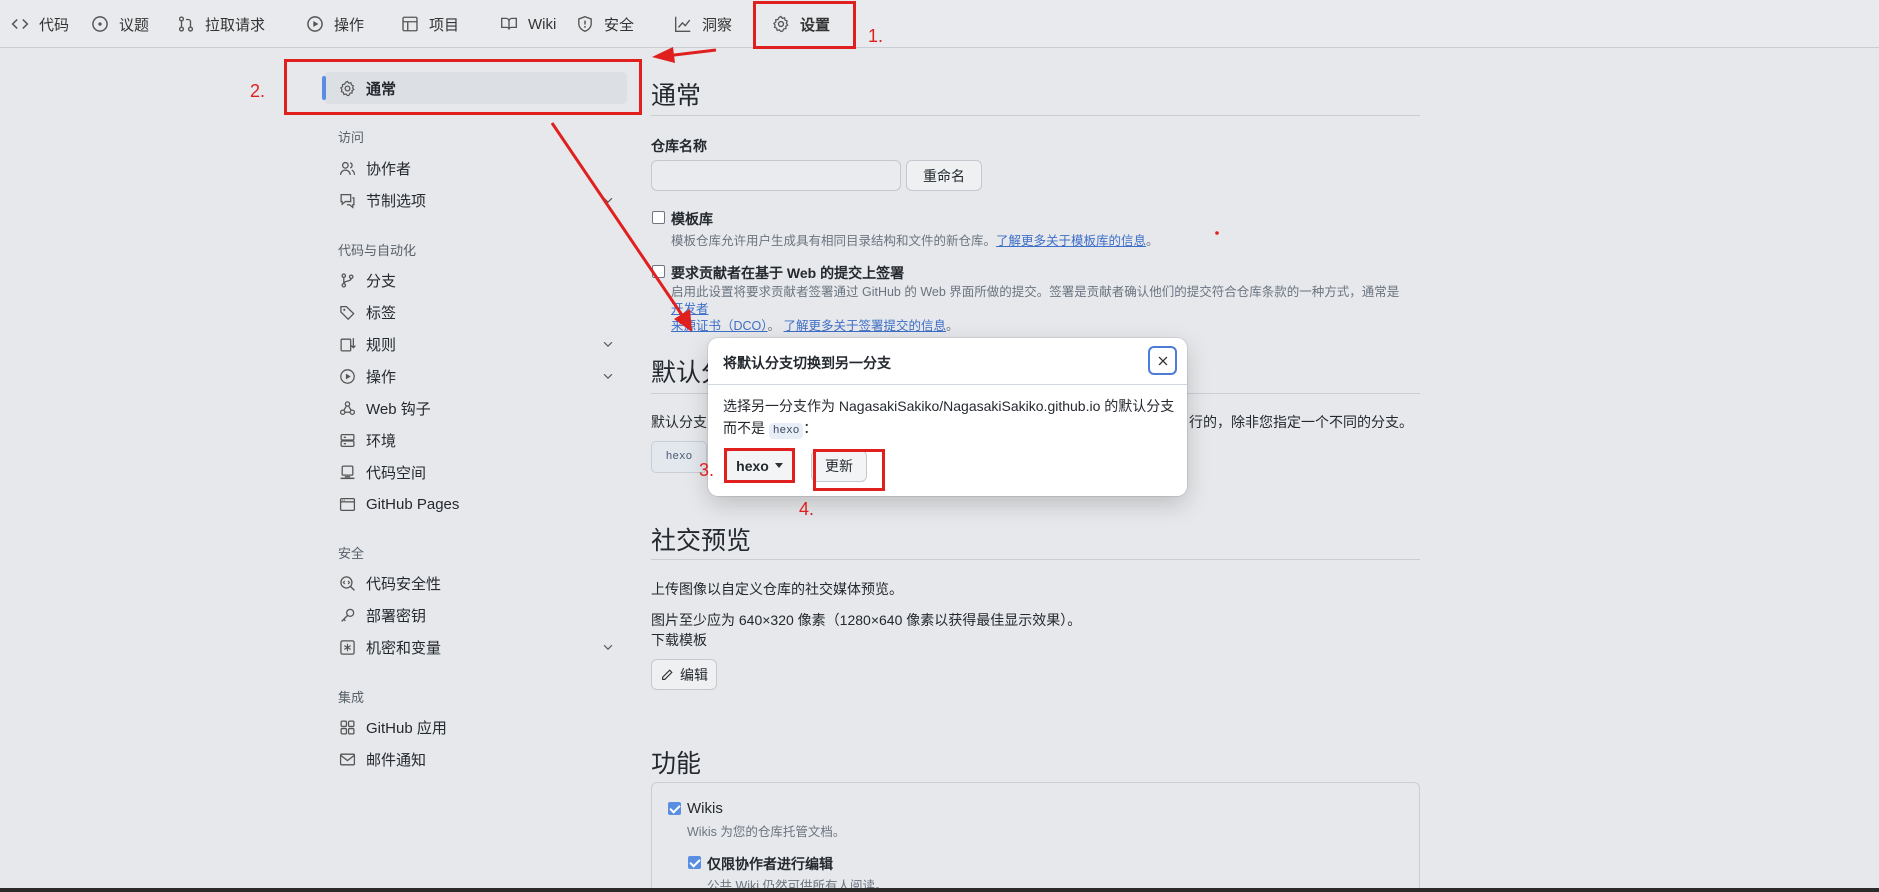 The height and width of the screenshot is (892, 1879). What do you see at coordinates (348, 615) in the screenshot?
I see `key-icon` at bounding box center [348, 615].